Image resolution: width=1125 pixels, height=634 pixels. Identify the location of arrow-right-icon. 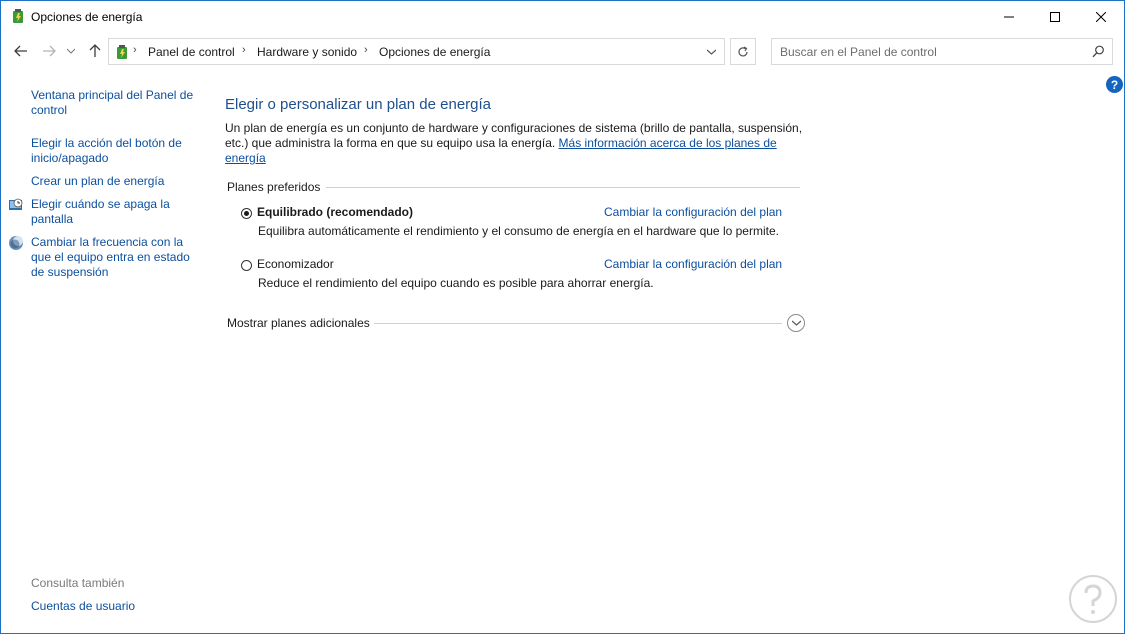
(49, 51).